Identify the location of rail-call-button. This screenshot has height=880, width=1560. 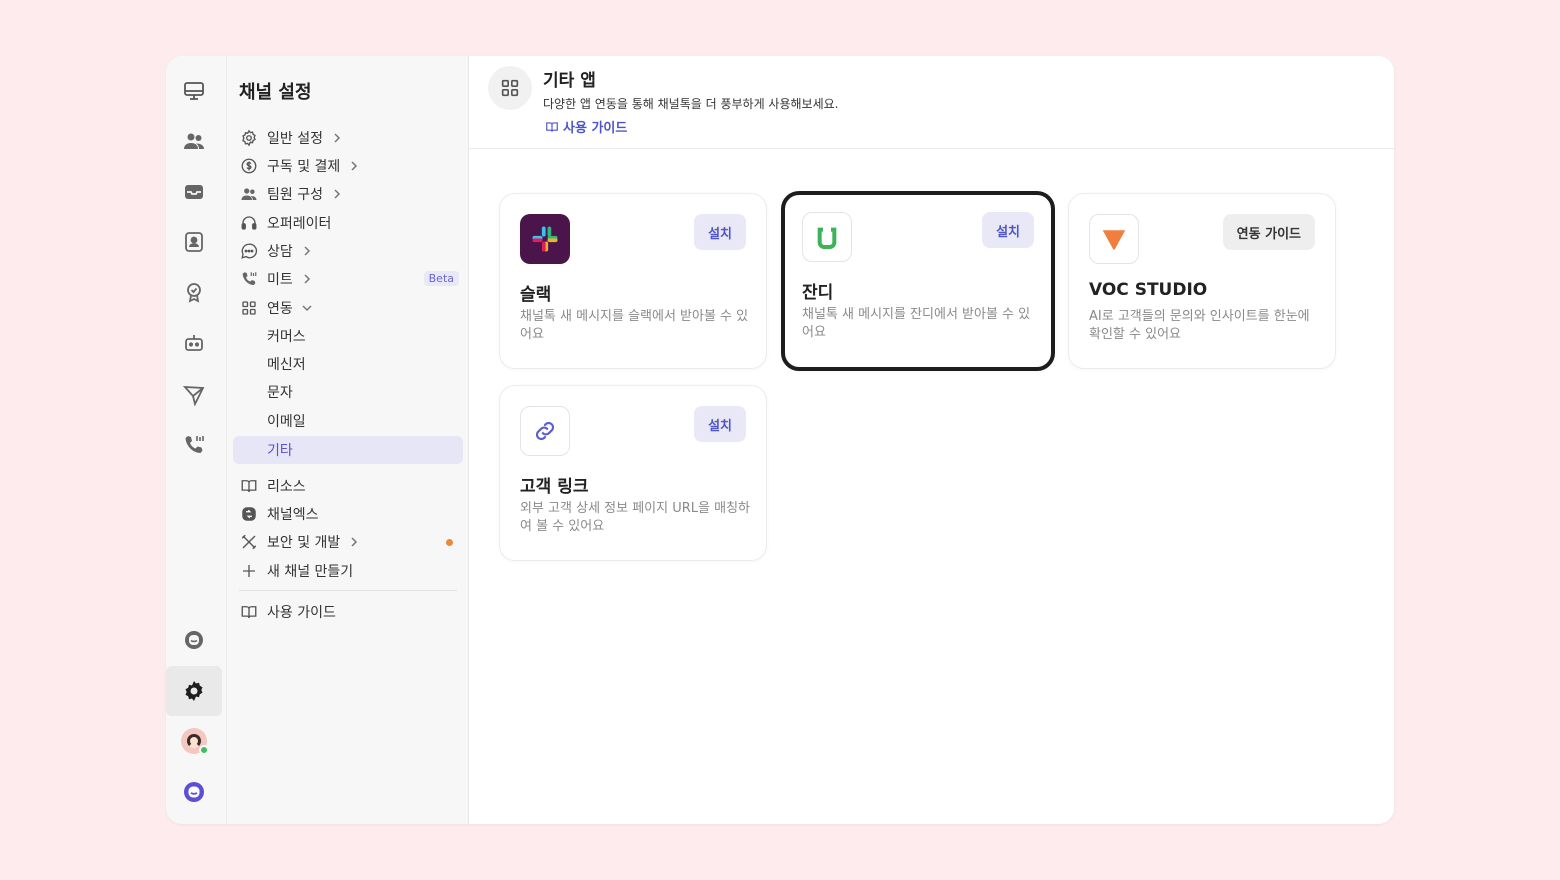
(194, 445).